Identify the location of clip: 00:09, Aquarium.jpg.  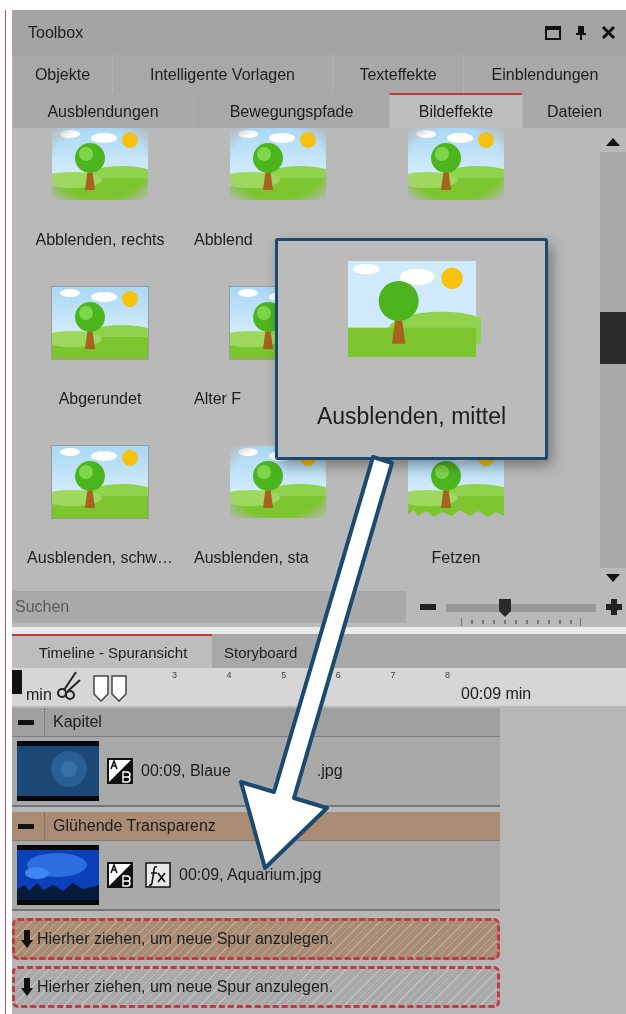
(256, 876).